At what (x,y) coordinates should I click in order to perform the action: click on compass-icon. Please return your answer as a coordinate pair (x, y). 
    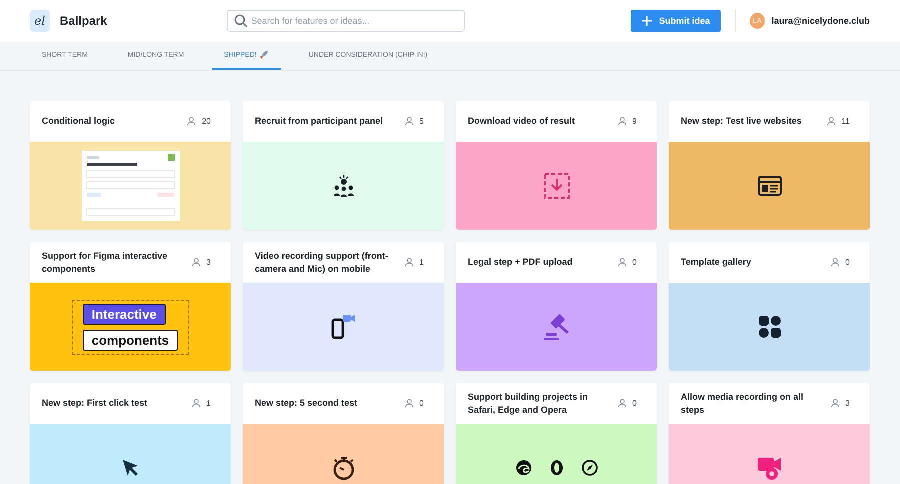
    Looking at the image, I should click on (590, 468).